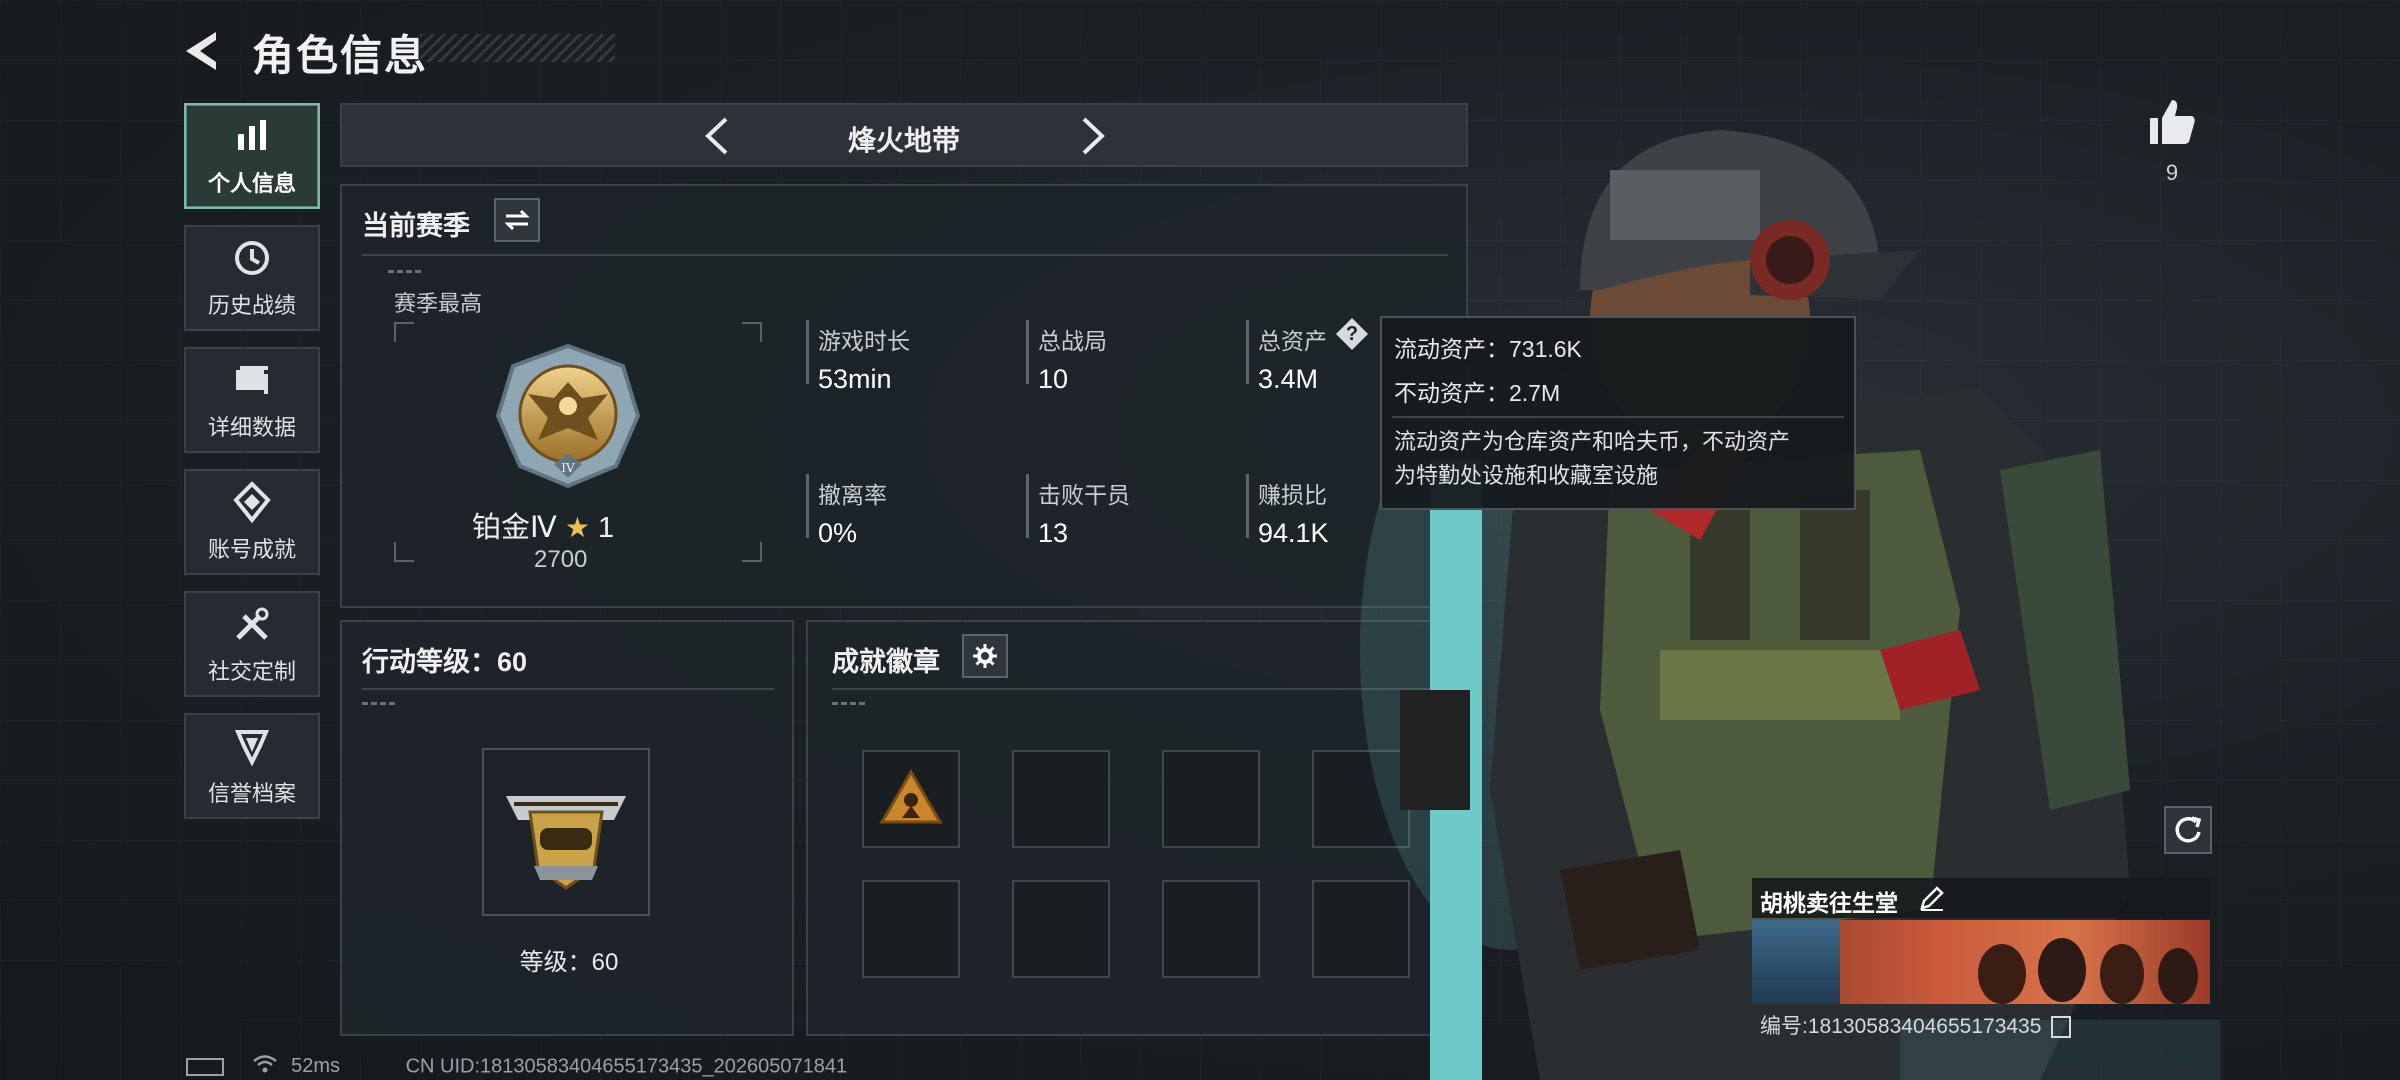 This screenshot has height=1080, width=2400. I want to click on rank-name-row: 铂金Ⅳ ★ 1, so click(543, 525).